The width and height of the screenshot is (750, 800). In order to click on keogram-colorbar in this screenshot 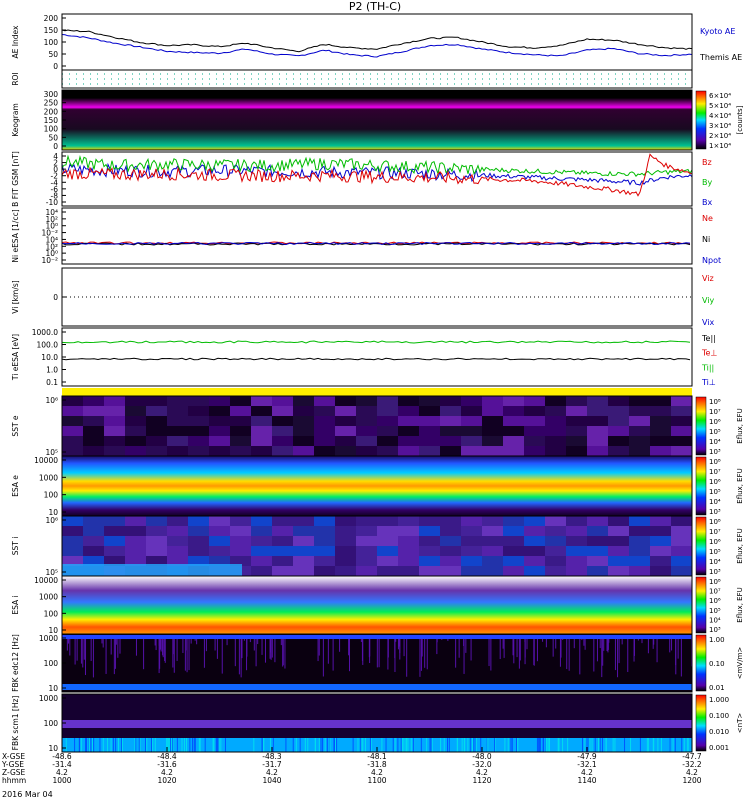, I will do `click(701, 120)`.